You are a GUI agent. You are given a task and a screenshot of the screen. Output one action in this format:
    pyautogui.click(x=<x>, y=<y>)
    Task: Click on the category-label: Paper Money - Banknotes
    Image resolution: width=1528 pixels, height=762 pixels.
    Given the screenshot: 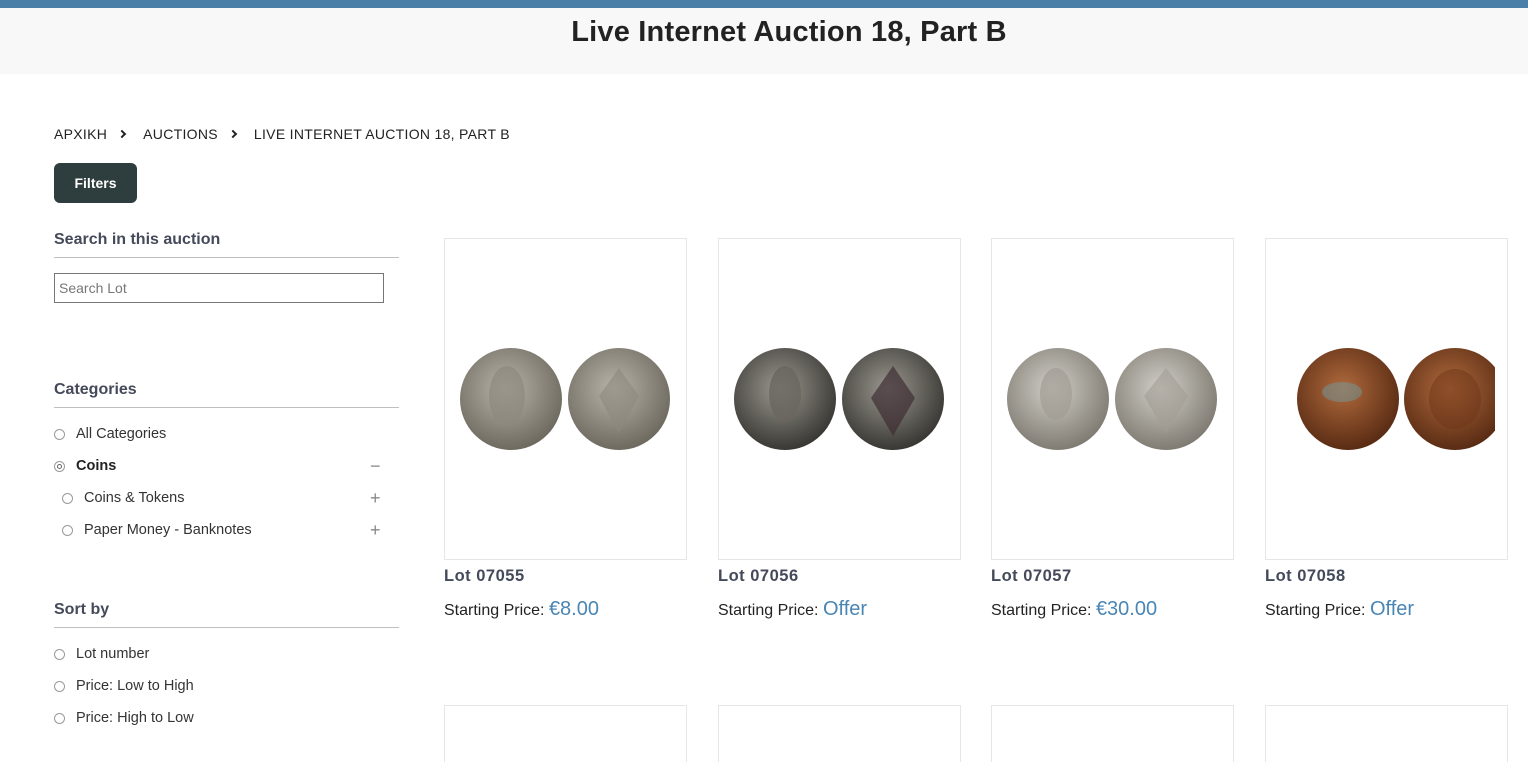 What is the action you would take?
    pyautogui.click(x=168, y=530)
    